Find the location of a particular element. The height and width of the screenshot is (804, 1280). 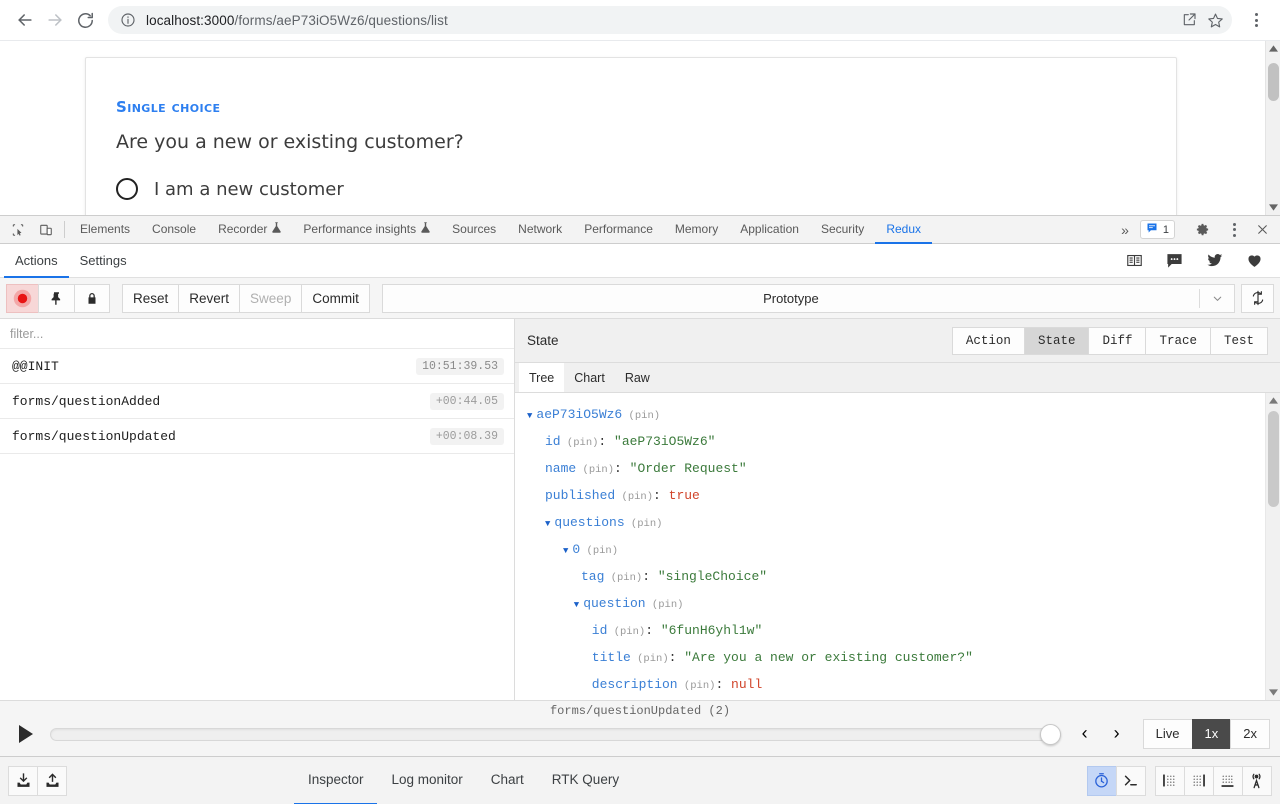

subtab-tree: Tree is located at coordinates (542, 377).